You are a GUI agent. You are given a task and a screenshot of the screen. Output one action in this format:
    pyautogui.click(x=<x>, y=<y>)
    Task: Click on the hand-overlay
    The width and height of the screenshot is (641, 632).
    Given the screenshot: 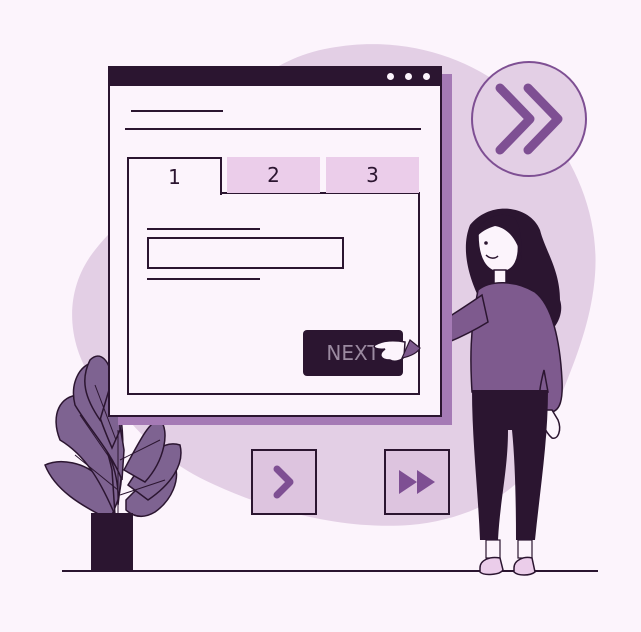 What is the action you would take?
    pyautogui.click(x=397, y=350)
    